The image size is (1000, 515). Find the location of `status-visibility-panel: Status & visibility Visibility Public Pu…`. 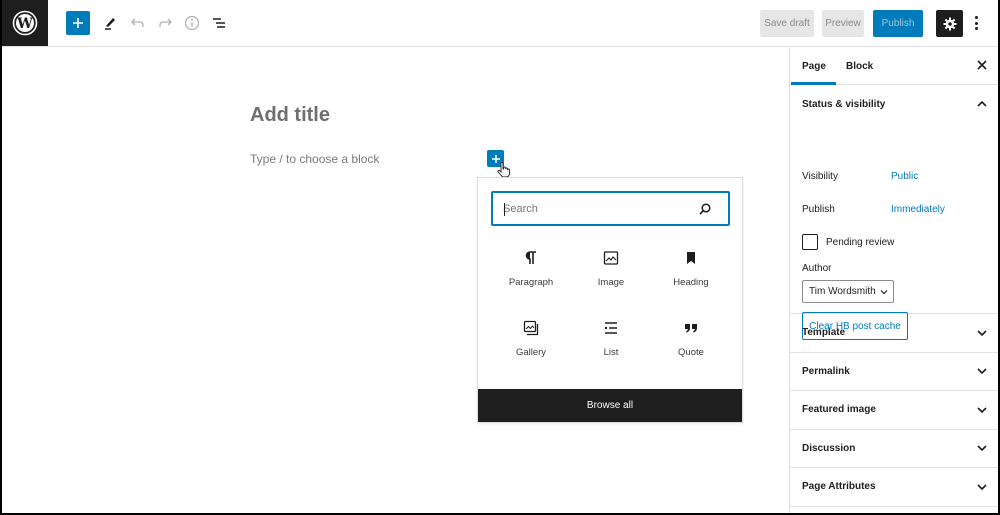

status-visibility-panel: Status & visibility Visibility Public Pu… is located at coordinates (894, 212).